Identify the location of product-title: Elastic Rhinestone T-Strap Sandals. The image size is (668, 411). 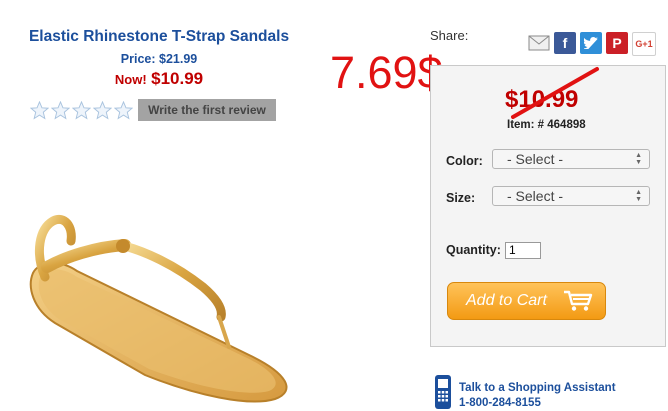
(159, 36).